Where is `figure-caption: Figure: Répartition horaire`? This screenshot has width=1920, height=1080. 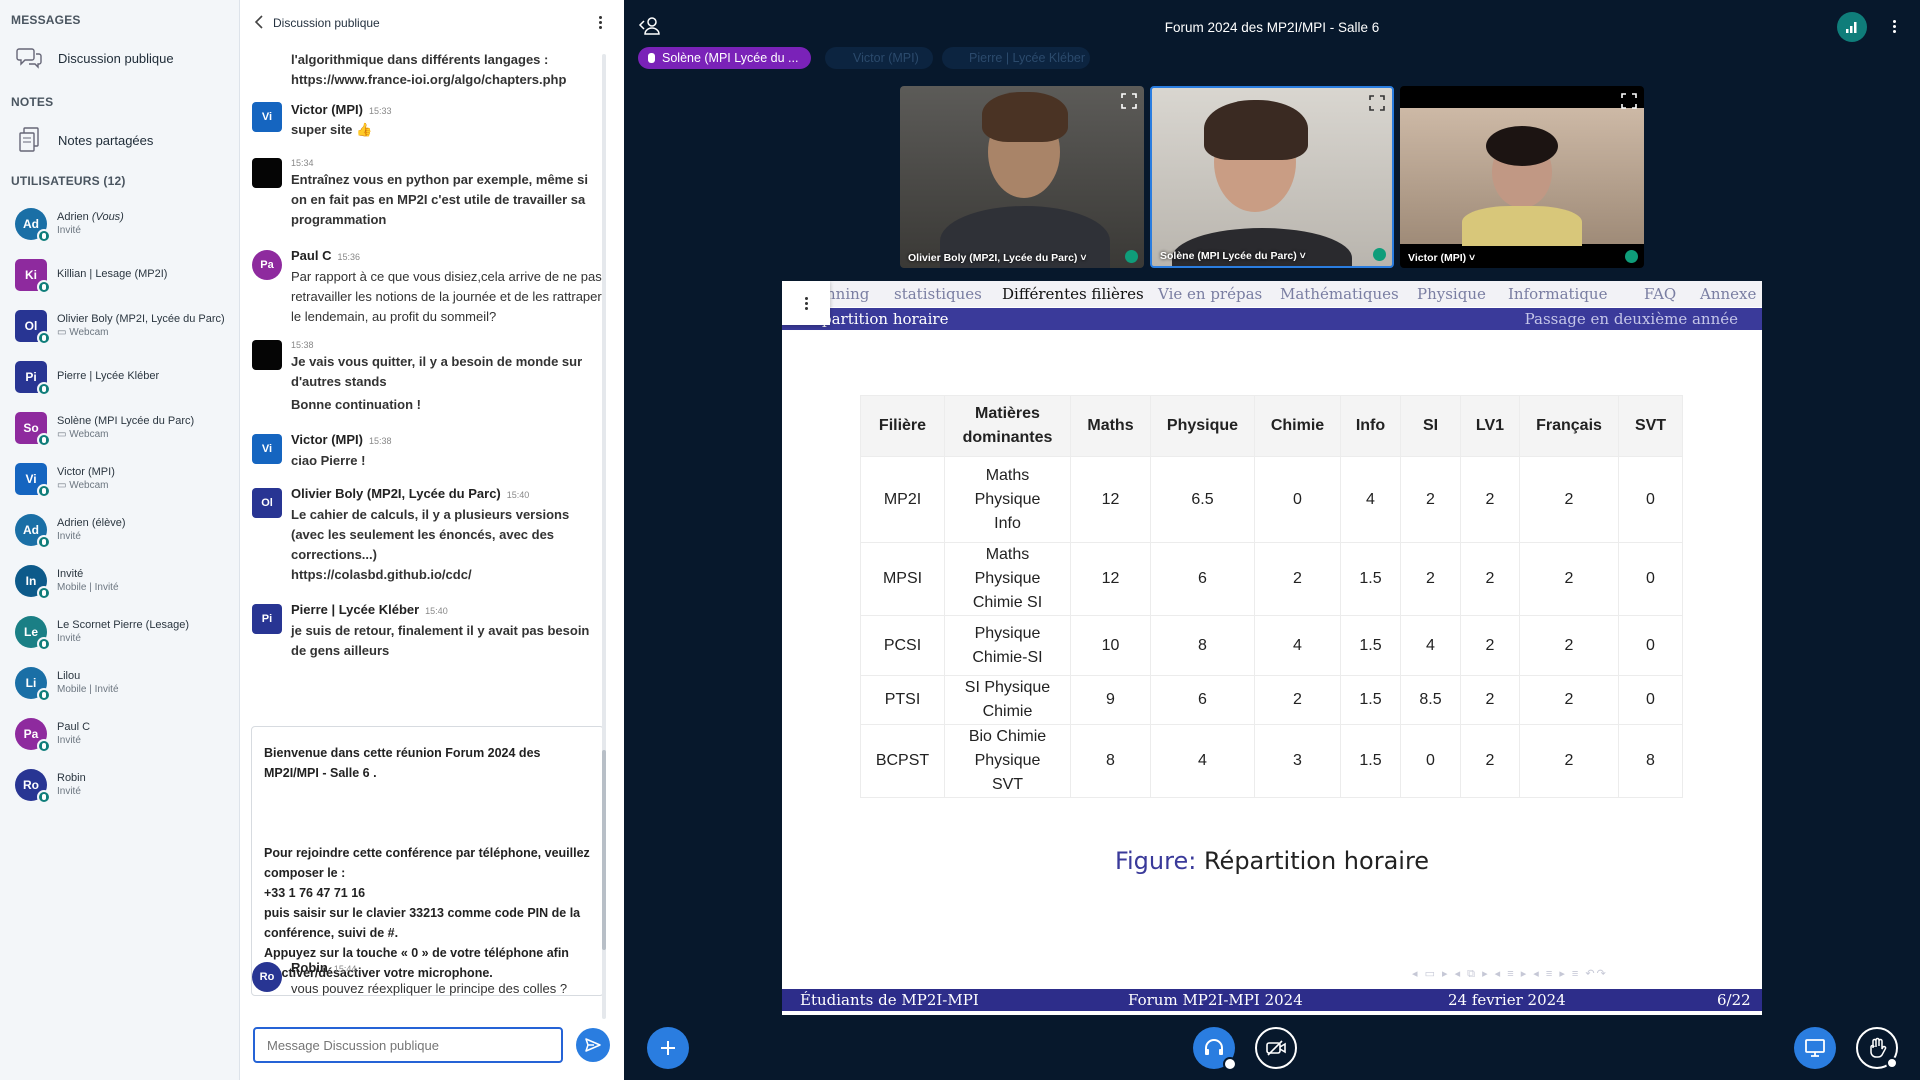 figure-caption: Figure: Répartition horaire is located at coordinates (1272, 861).